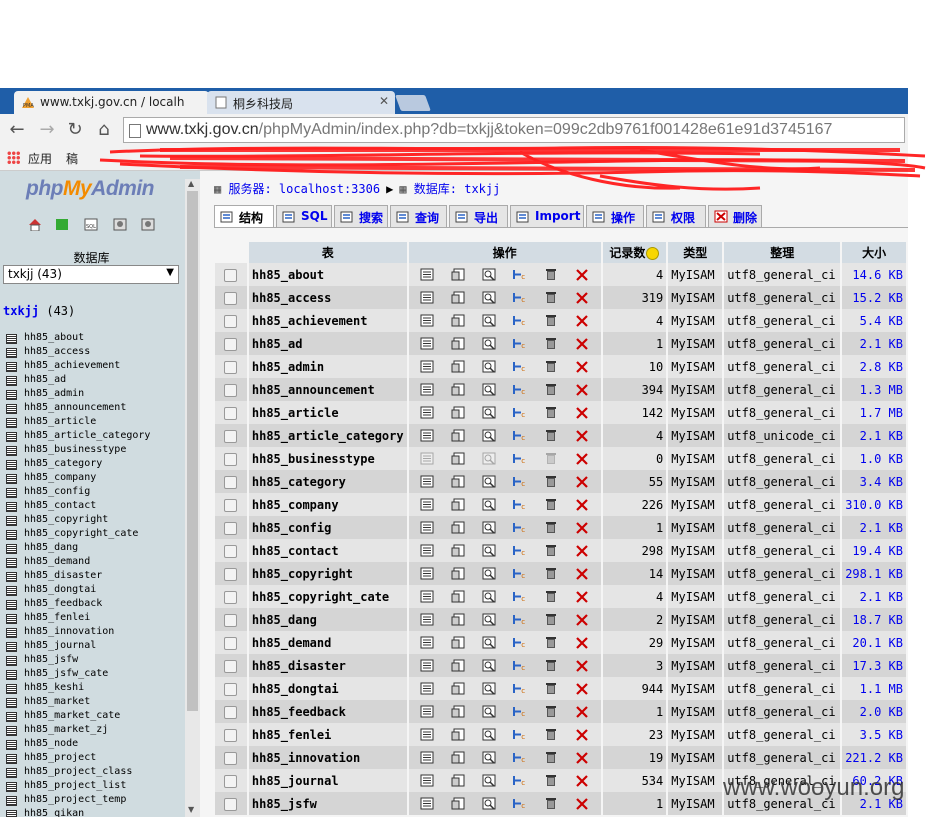 Image resolution: width=929 pixels, height=817 pixels. What do you see at coordinates (81, 533) in the screenshot?
I see `sidebar-table-label: hh85_copyright_cate` at bounding box center [81, 533].